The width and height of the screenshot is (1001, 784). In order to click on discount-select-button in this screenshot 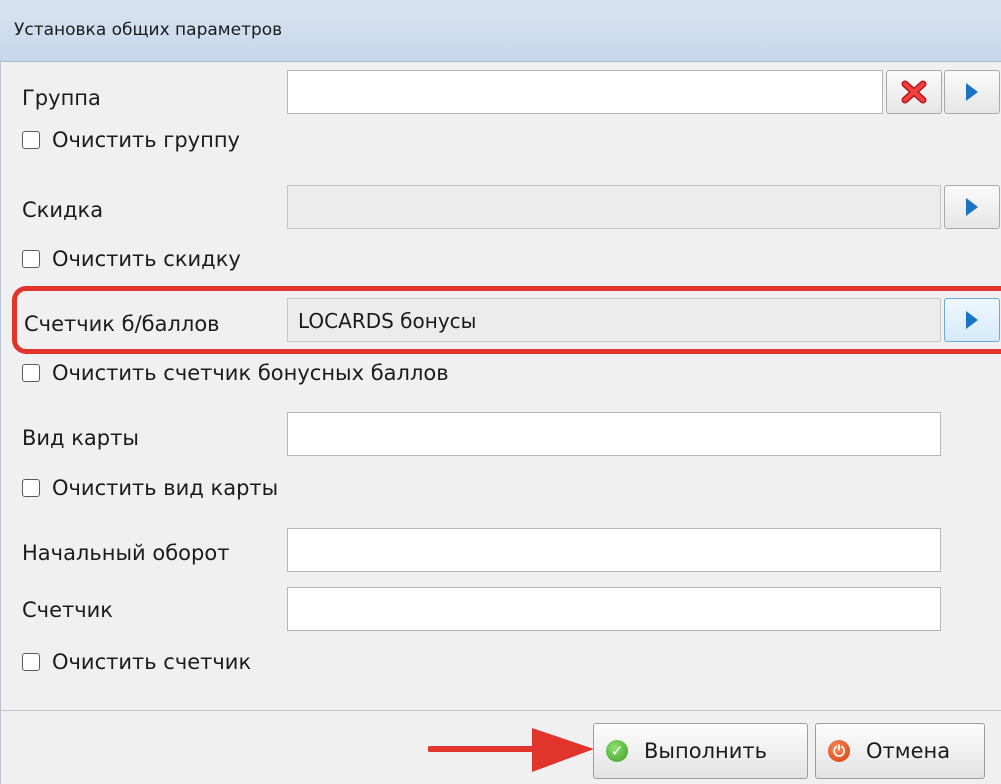, I will do `click(972, 207)`.